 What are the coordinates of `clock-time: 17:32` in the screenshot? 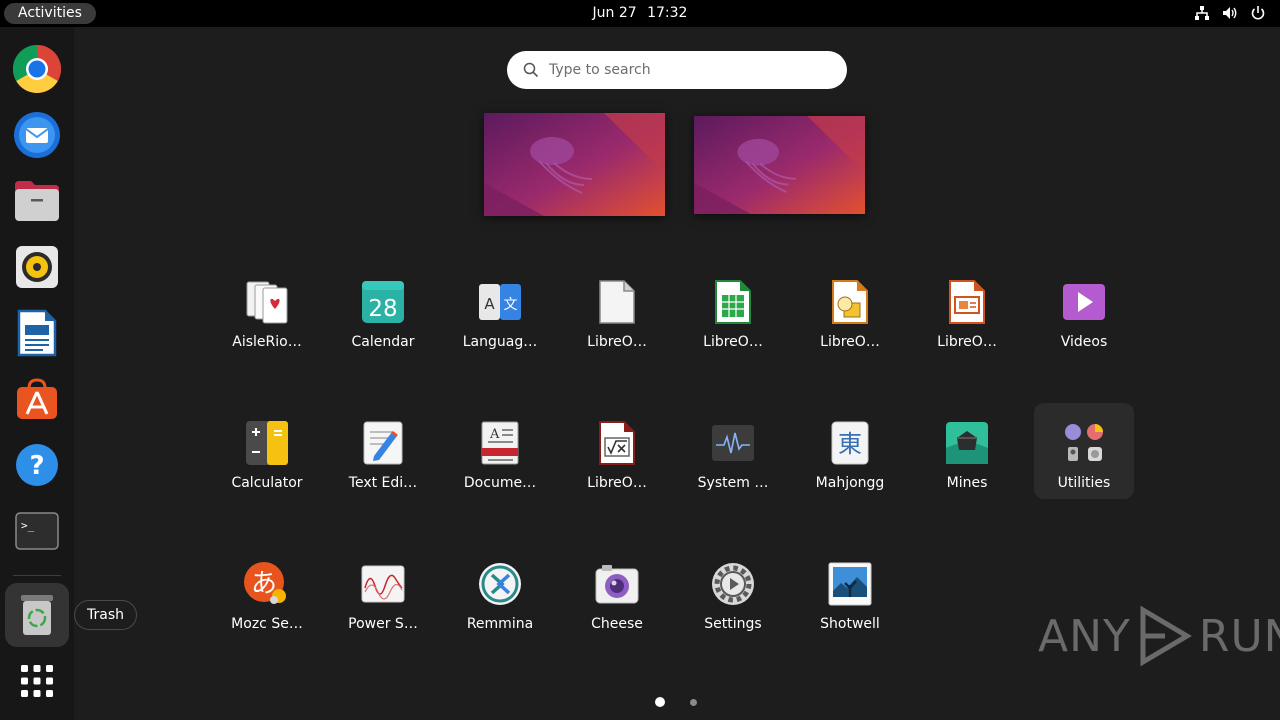 It's located at (667, 13).